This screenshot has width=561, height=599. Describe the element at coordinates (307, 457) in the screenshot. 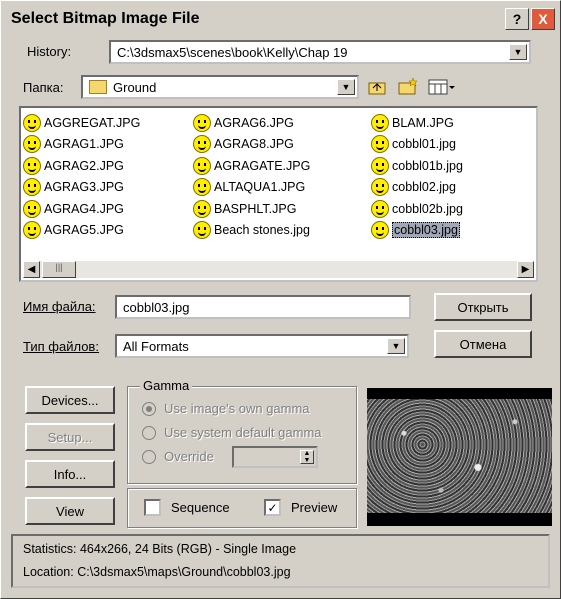

I see `spinner-arrows-icon: ▲ ▼` at that location.